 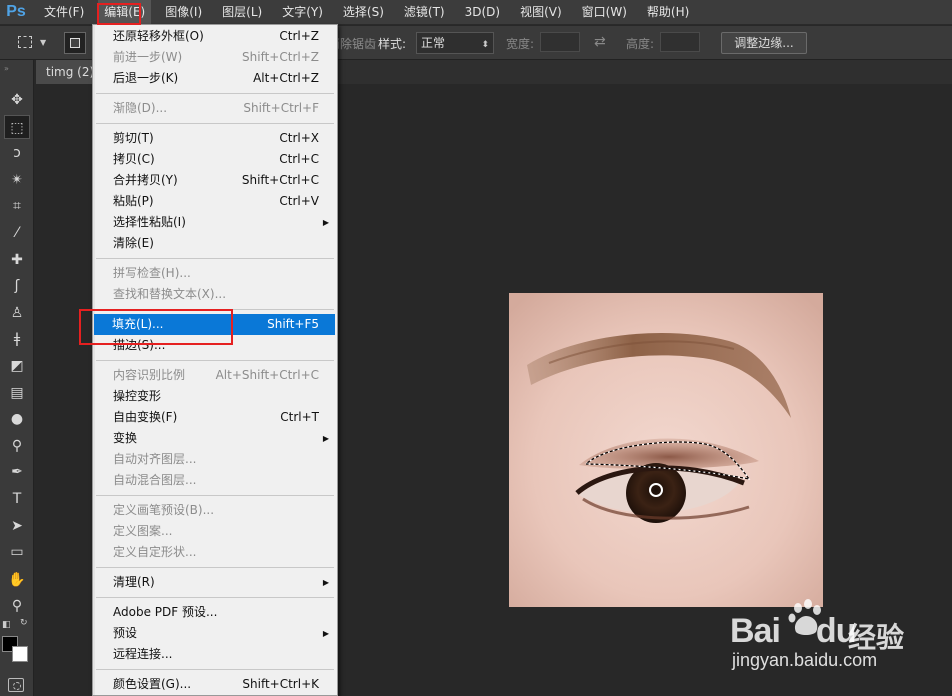 What do you see at coordinates (482, 12) in the screenshot?
I see `menu-3d: 3D(D)` at bounding box center [482, 12].